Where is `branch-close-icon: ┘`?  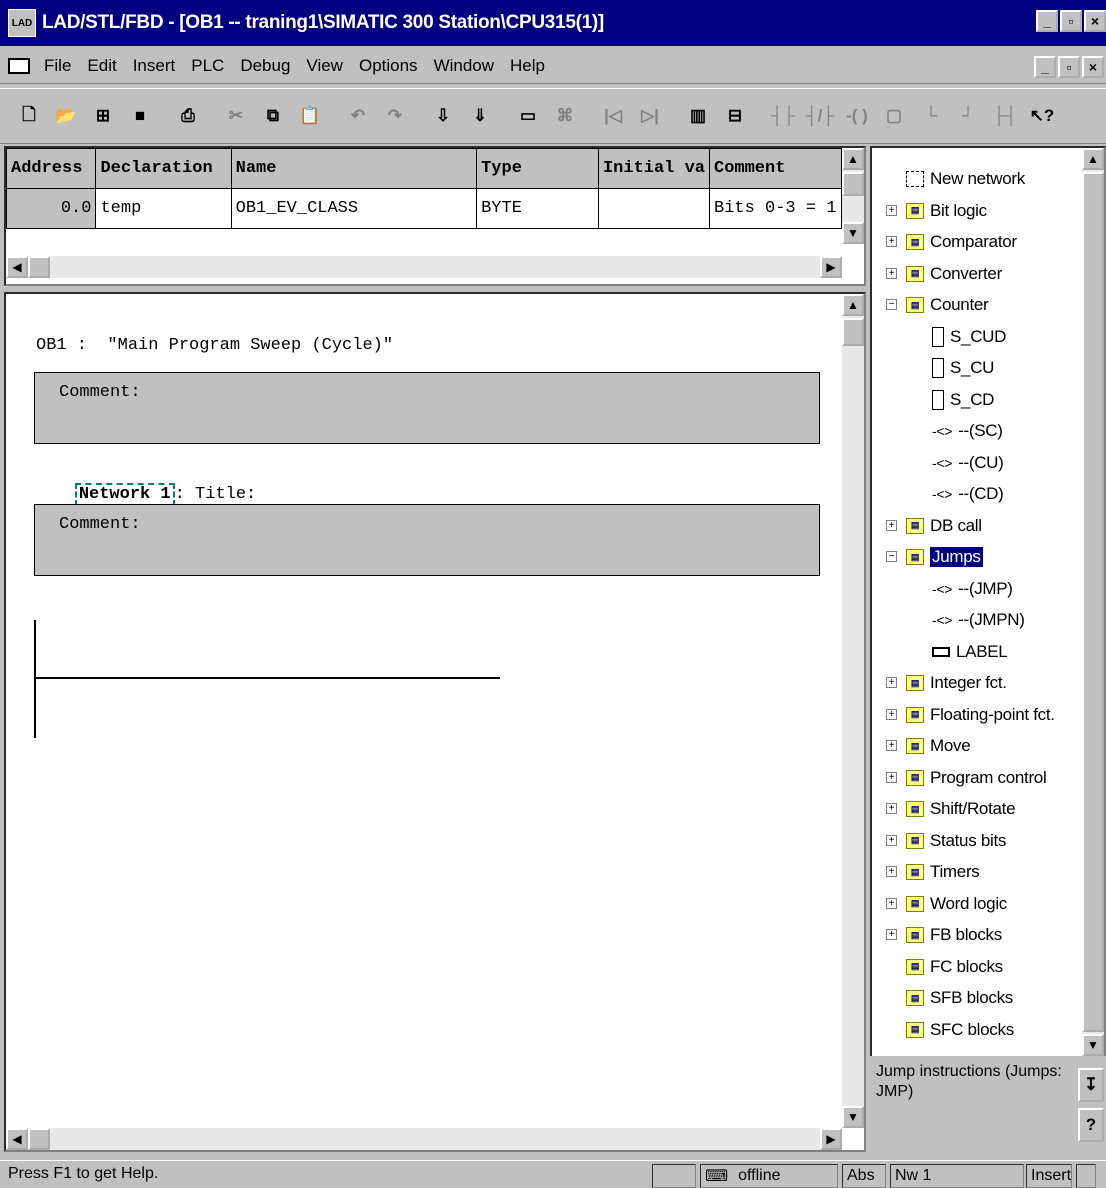
branch-close-icon: ┘ is located at coordinates (968, 116).